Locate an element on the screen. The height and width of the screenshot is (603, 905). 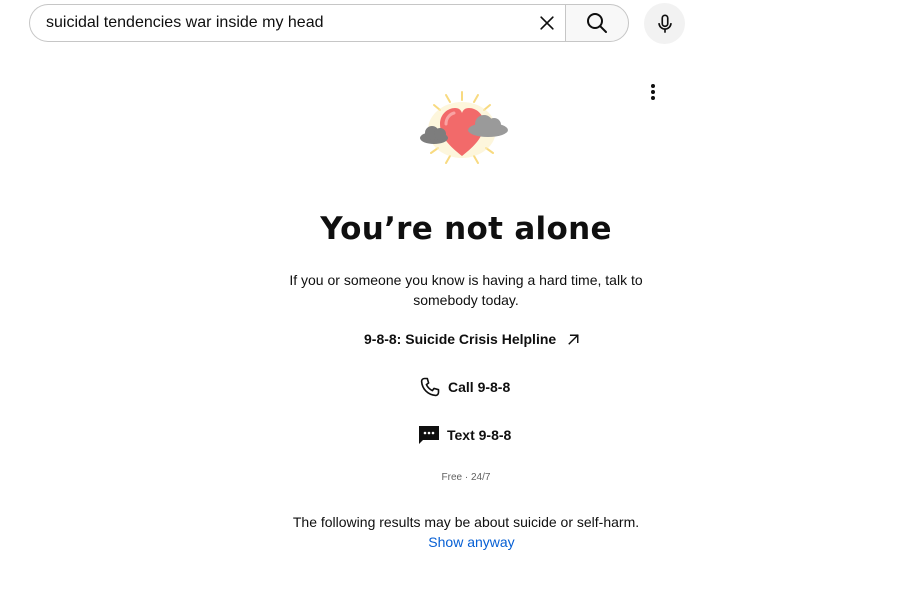
heart-with-clouds-icon is located at coordinates (464, 127).